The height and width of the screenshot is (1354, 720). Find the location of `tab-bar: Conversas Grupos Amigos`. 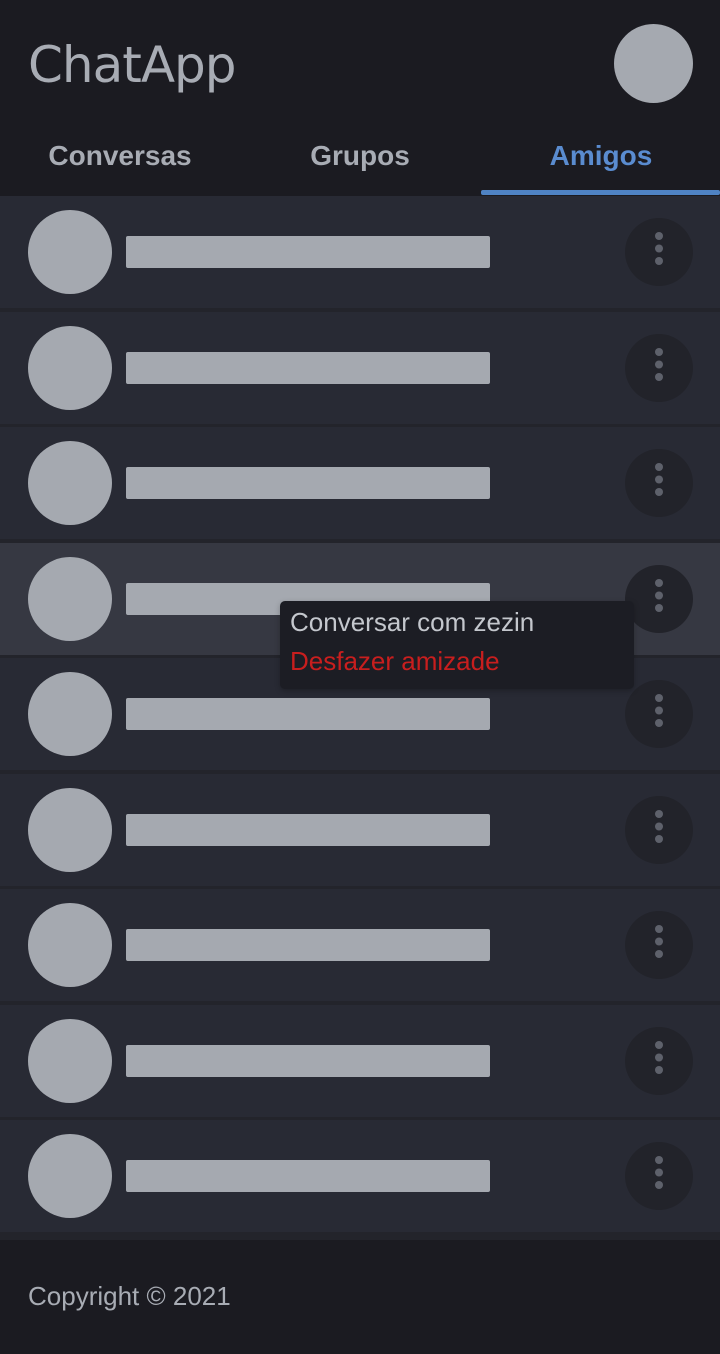

tab-bar: Conversas Grupos Amigos is located at coordinates (360, 162).